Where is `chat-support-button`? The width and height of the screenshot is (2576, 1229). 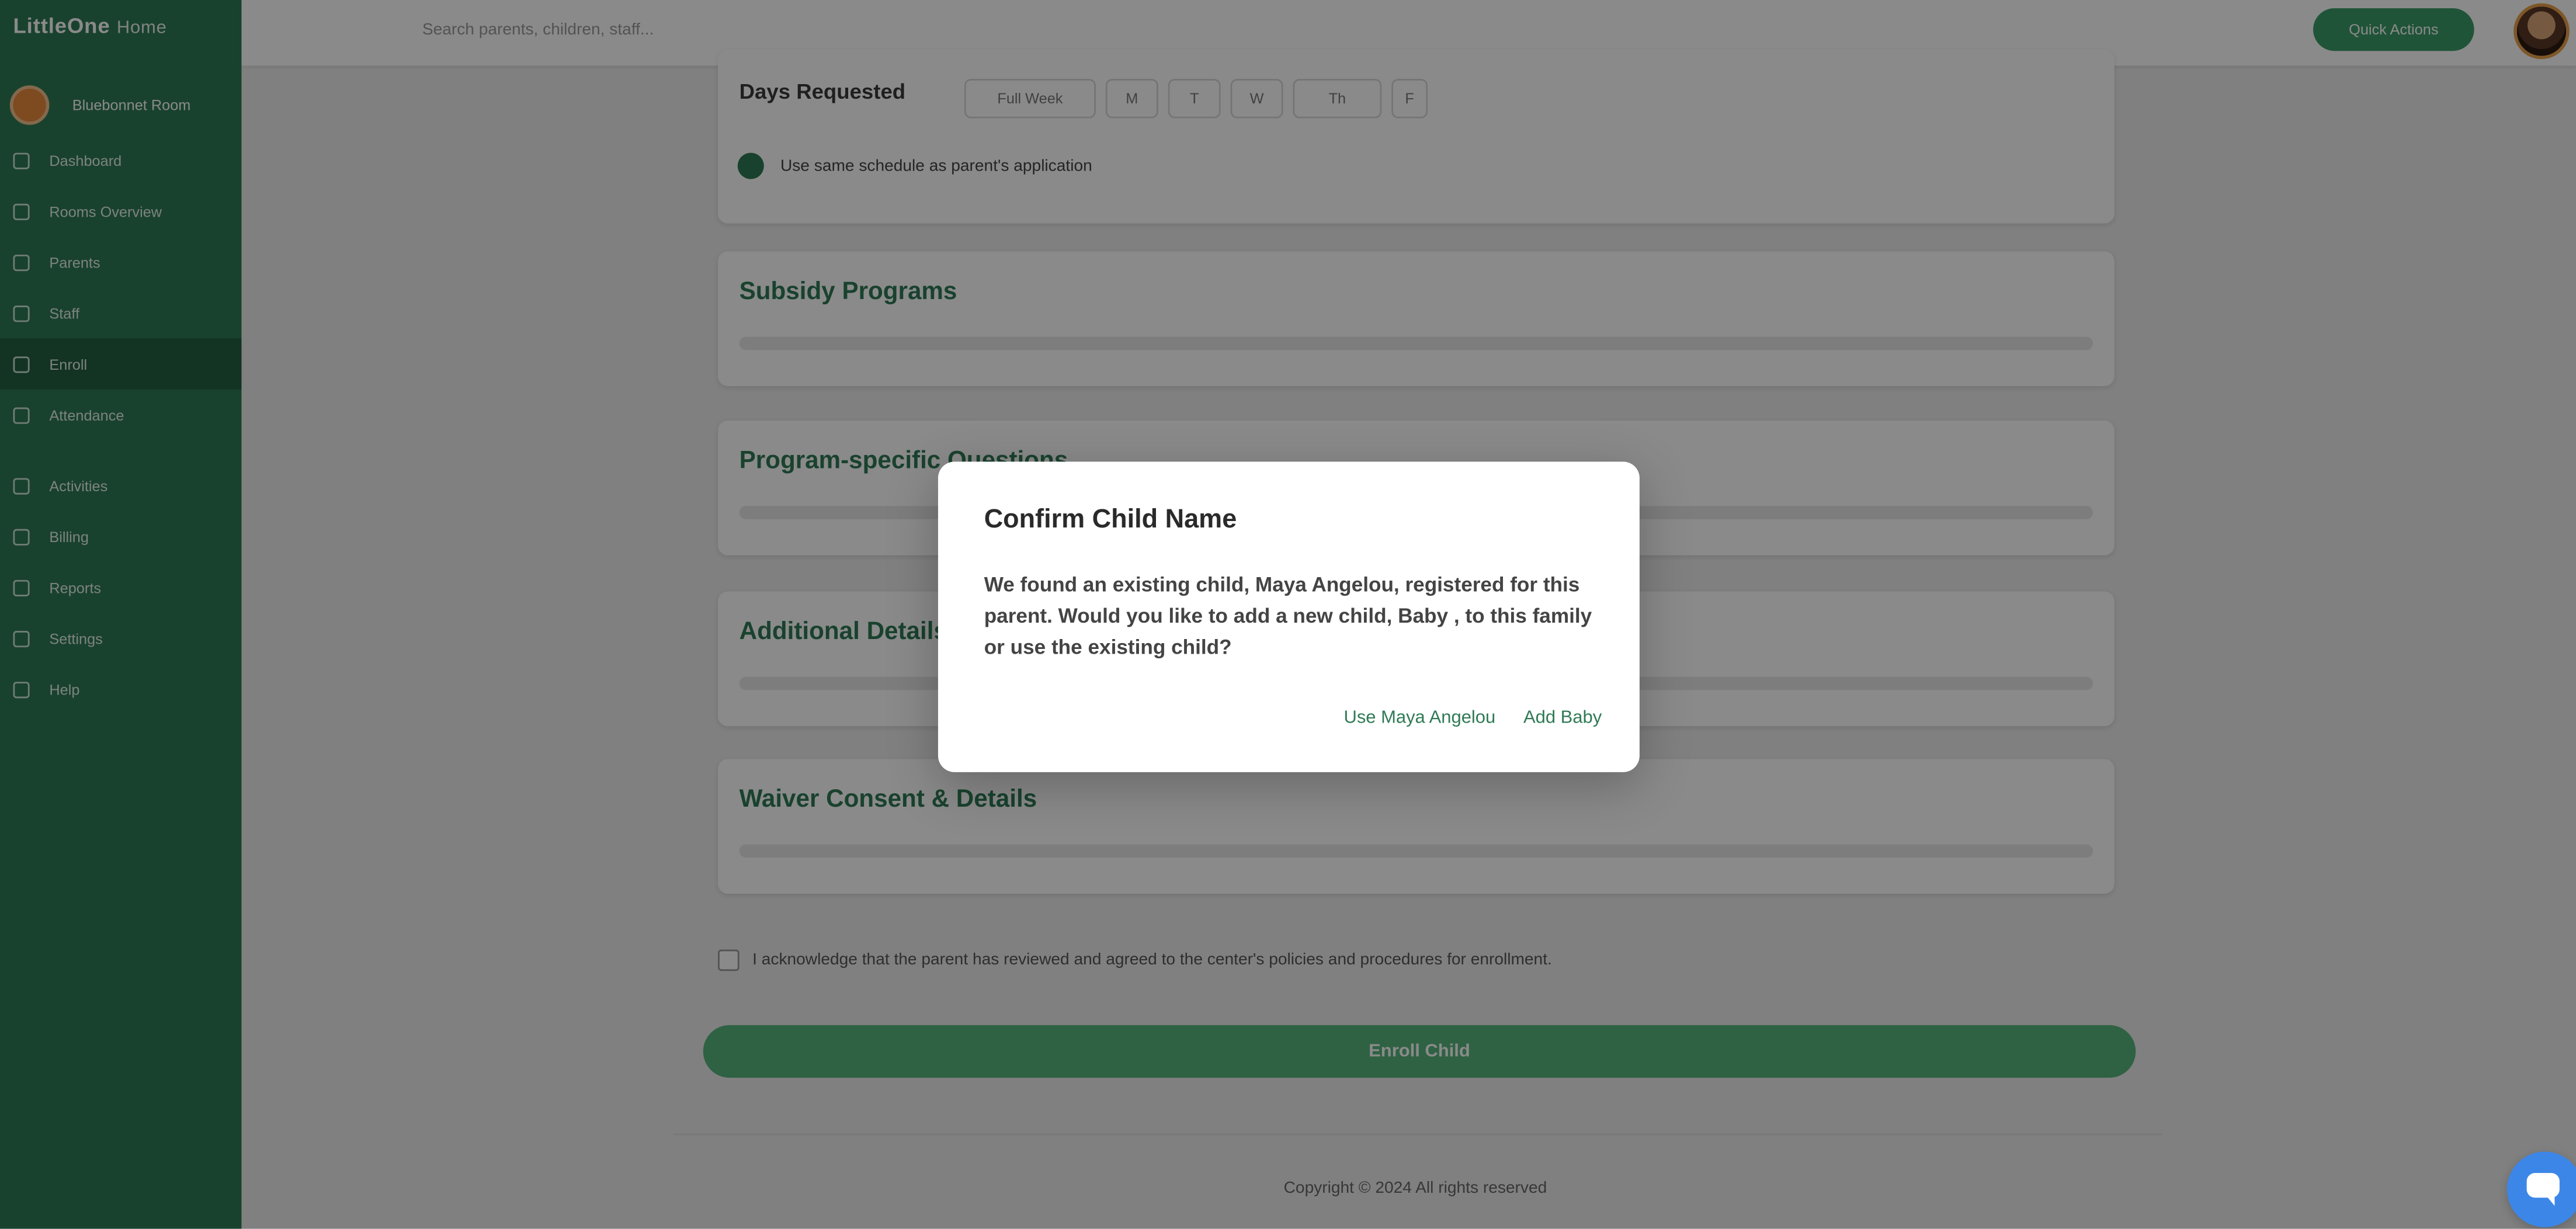
chat-support-button is located at coordinates (2541, 1189).